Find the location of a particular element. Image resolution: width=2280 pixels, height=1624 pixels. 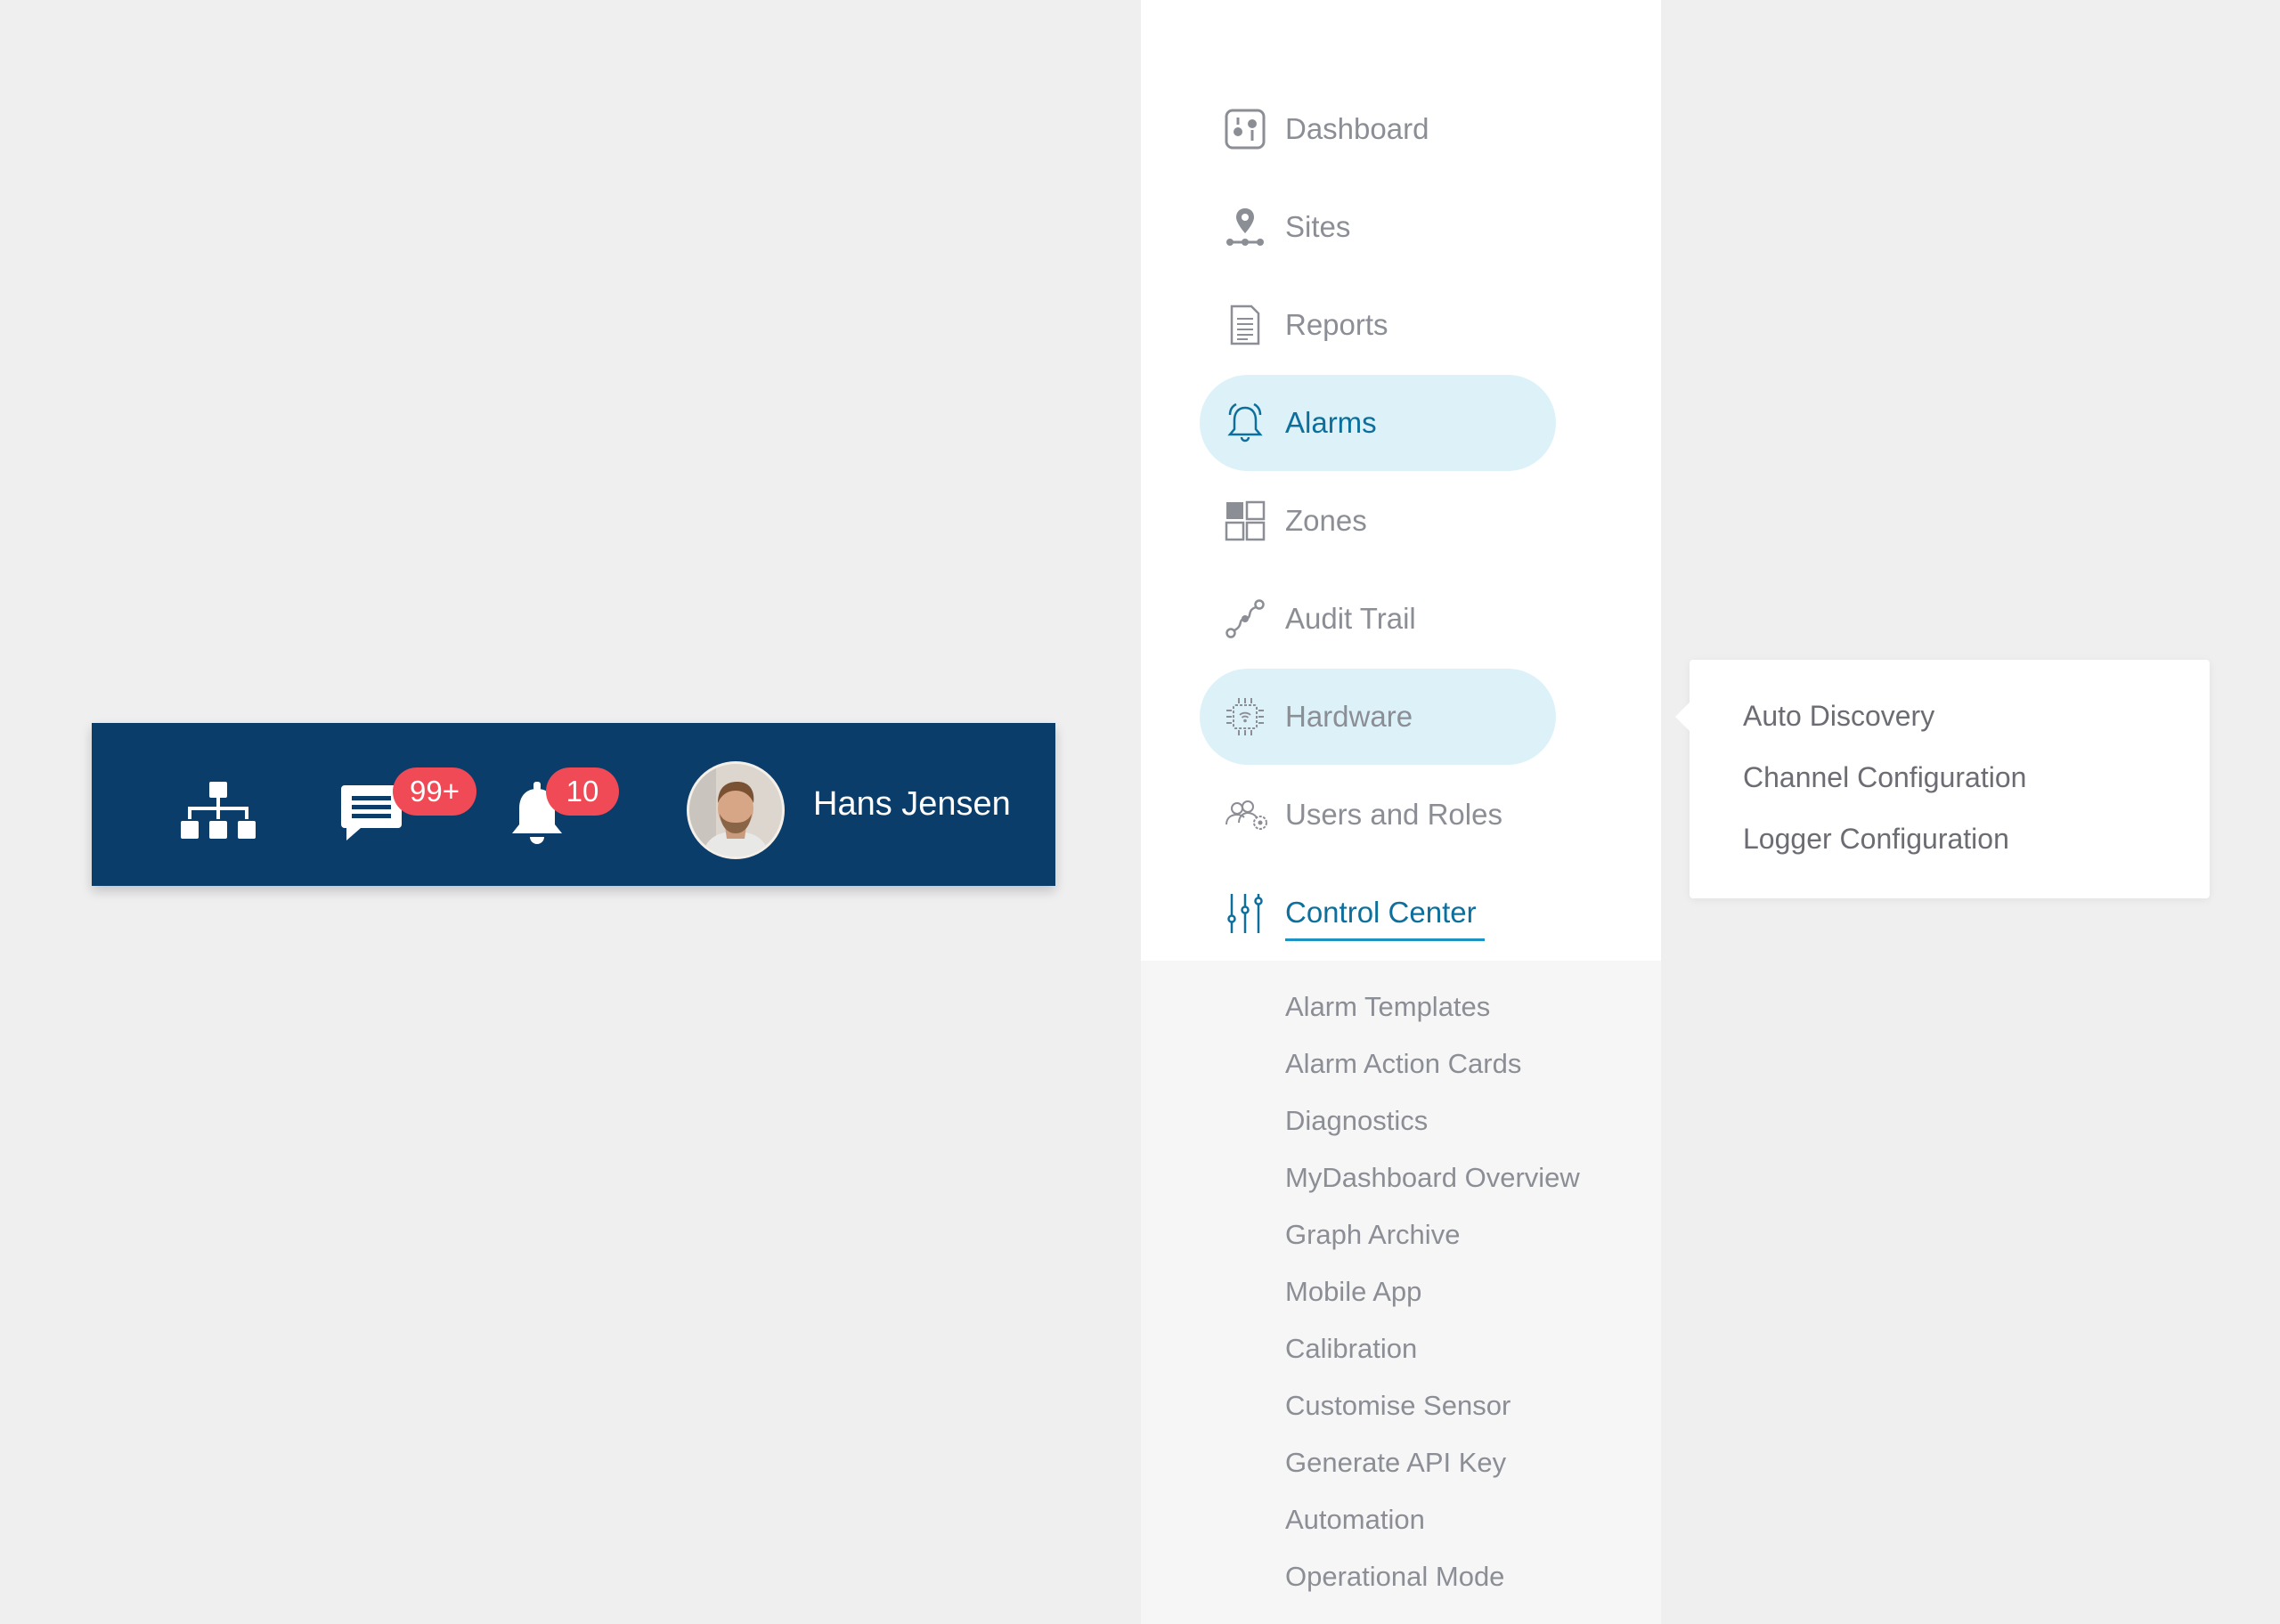

submenu-item-operational-mode: Operational Mode is located at coordinates (1394, 1576).